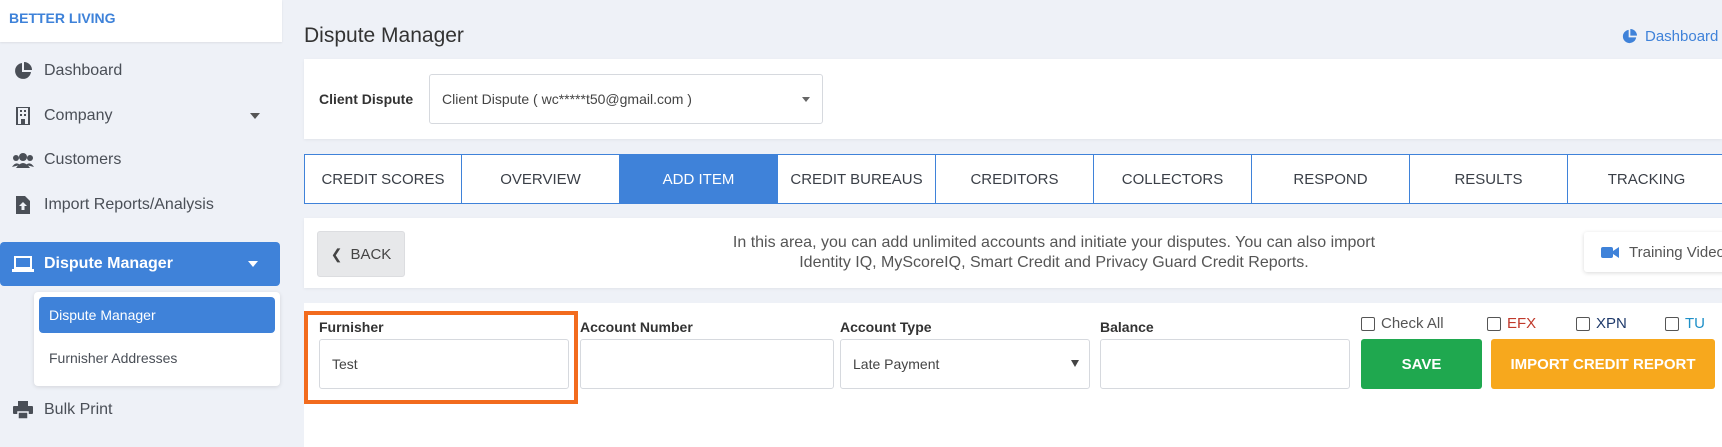 Image resolution: width=1722 pixels, height=447 pixels. Describe the element at coordinates (699, 179) in the screenshot. I see `tab-add-item: ADD ITEM` at that location.